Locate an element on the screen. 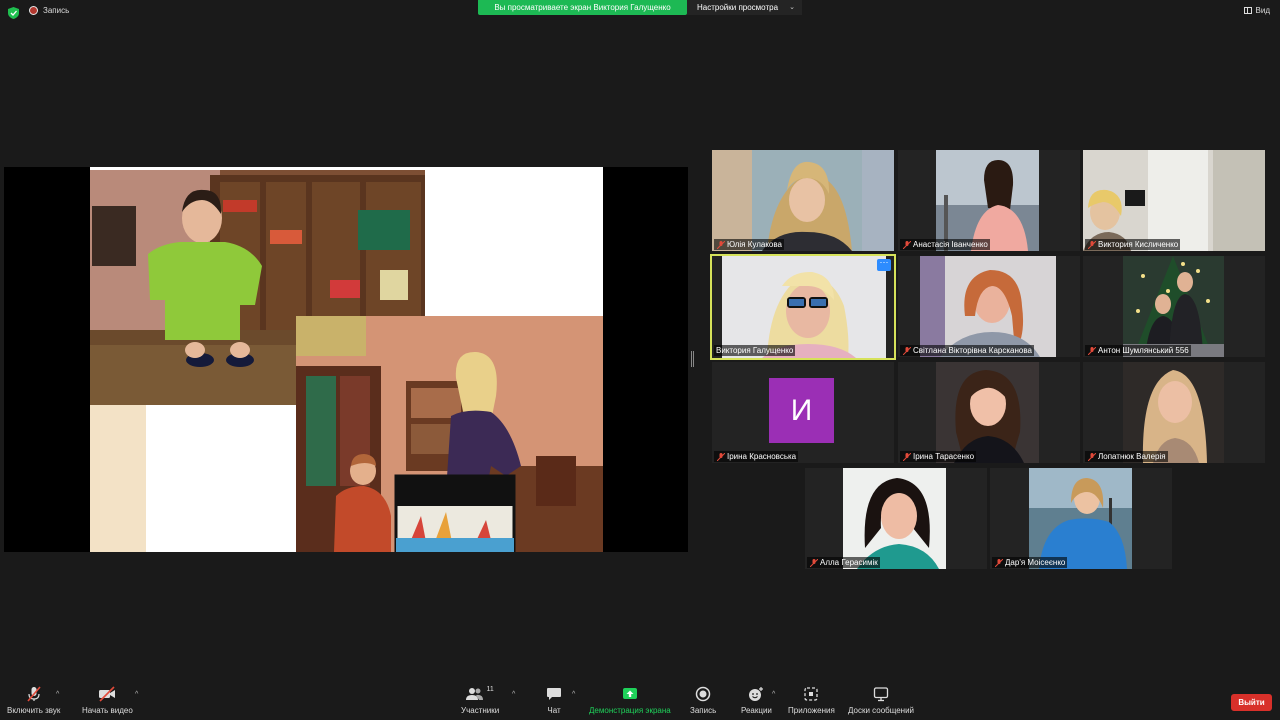  participant-tile: Ірина Тарасенко is located at coordinates (989, 412).